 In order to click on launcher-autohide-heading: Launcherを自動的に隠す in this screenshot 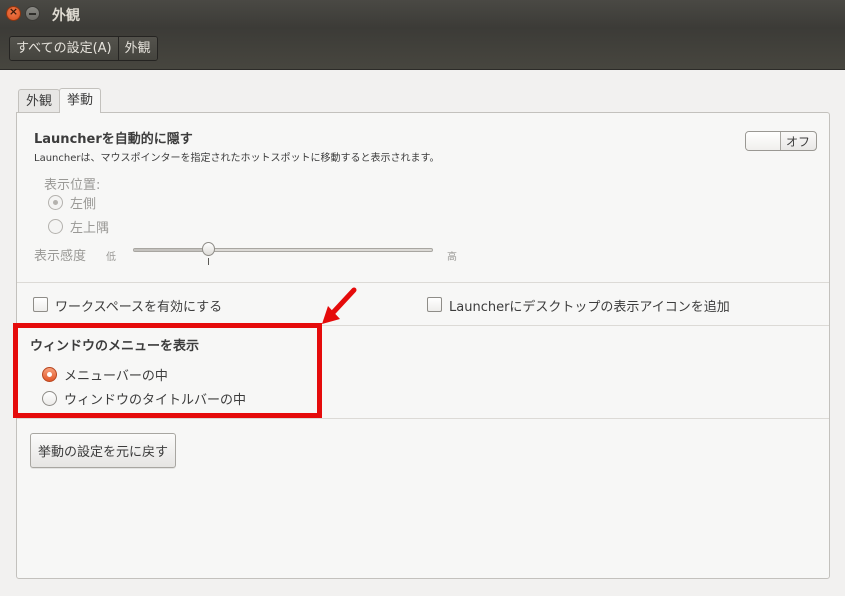, I will do `click(113, 139)`.